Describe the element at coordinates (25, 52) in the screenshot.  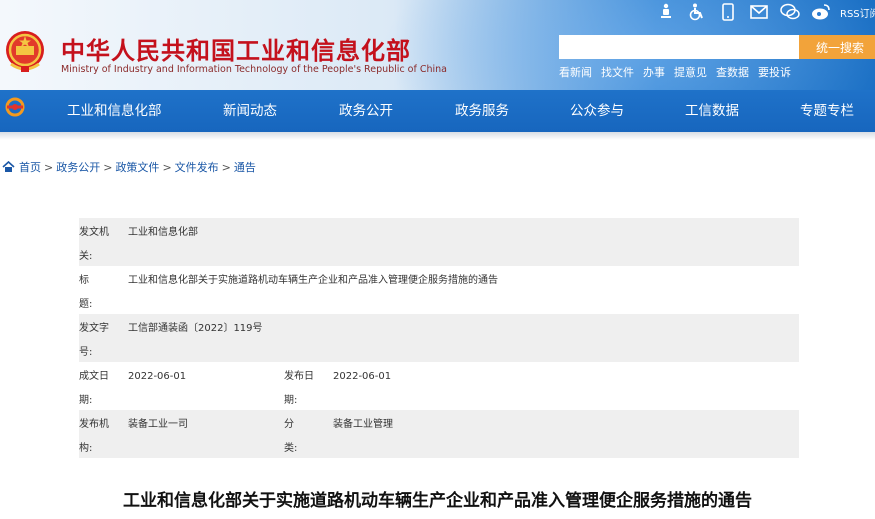
I see `national-emblem-icon` at that location.